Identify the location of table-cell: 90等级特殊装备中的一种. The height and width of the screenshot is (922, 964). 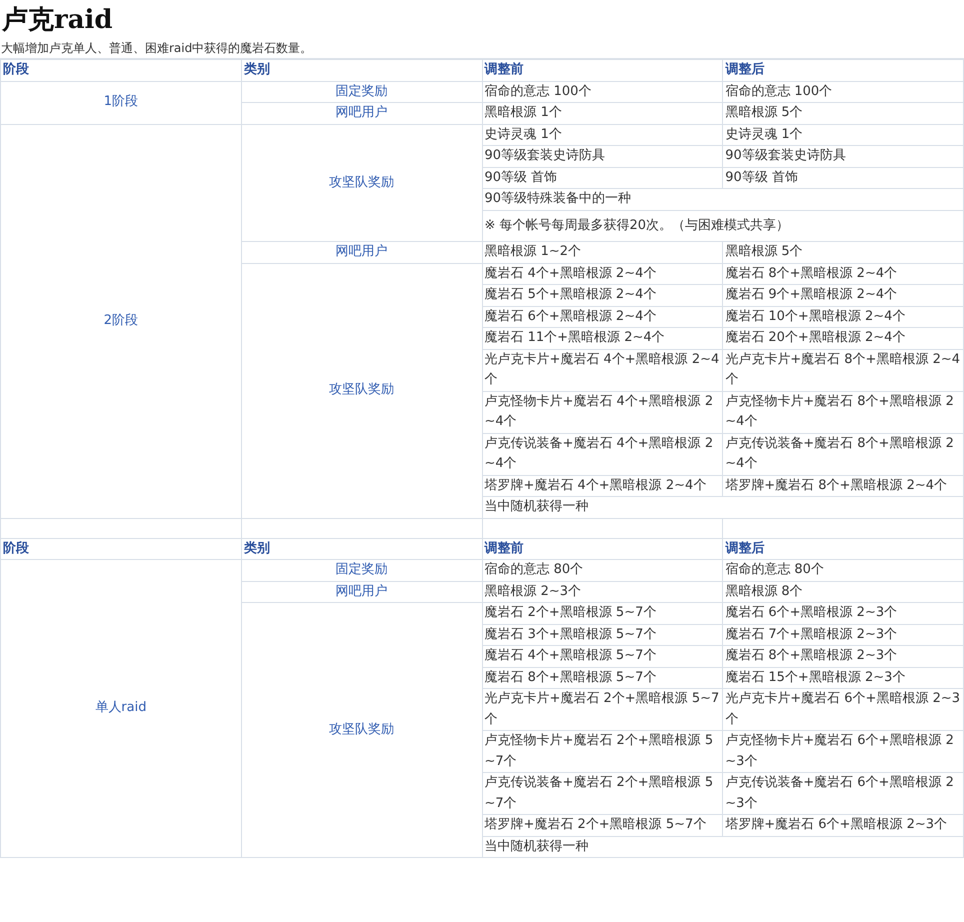
(723, 199).